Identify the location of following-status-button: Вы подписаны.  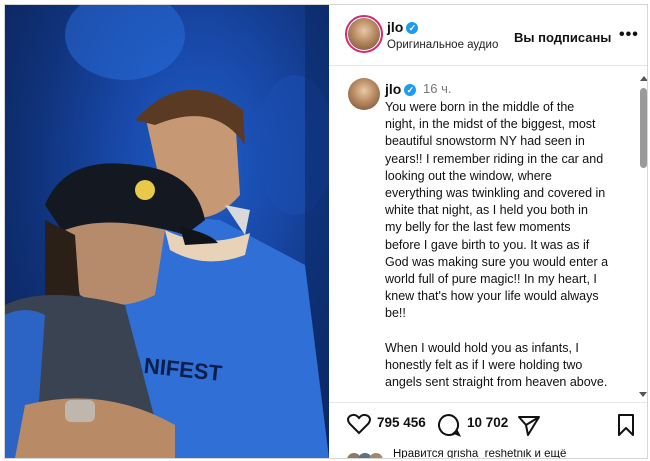
(562, 37).